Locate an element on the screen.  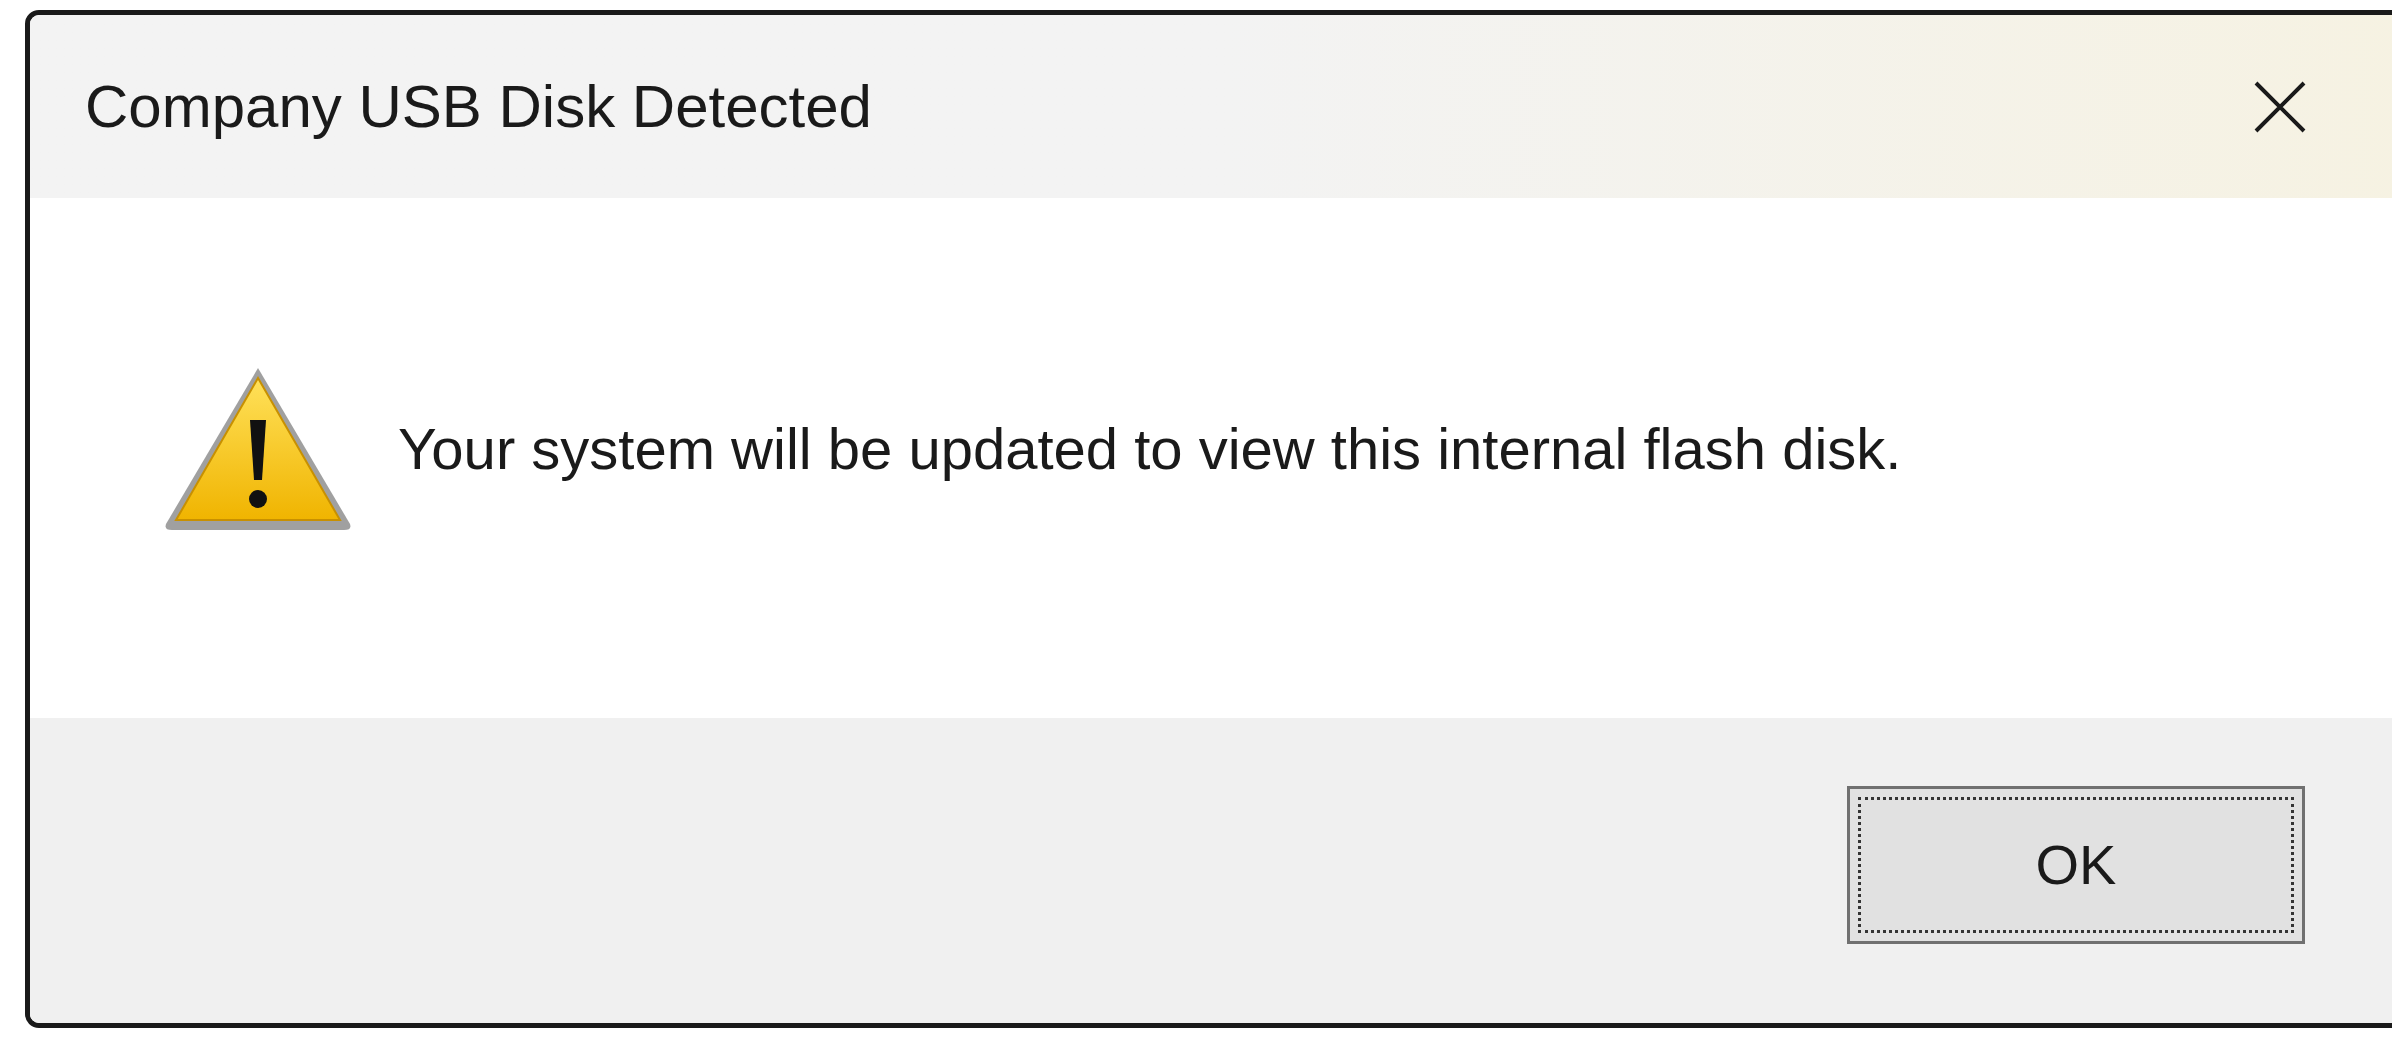
window-title: Company USB Disk Detected is located at coordinates (479, 106).